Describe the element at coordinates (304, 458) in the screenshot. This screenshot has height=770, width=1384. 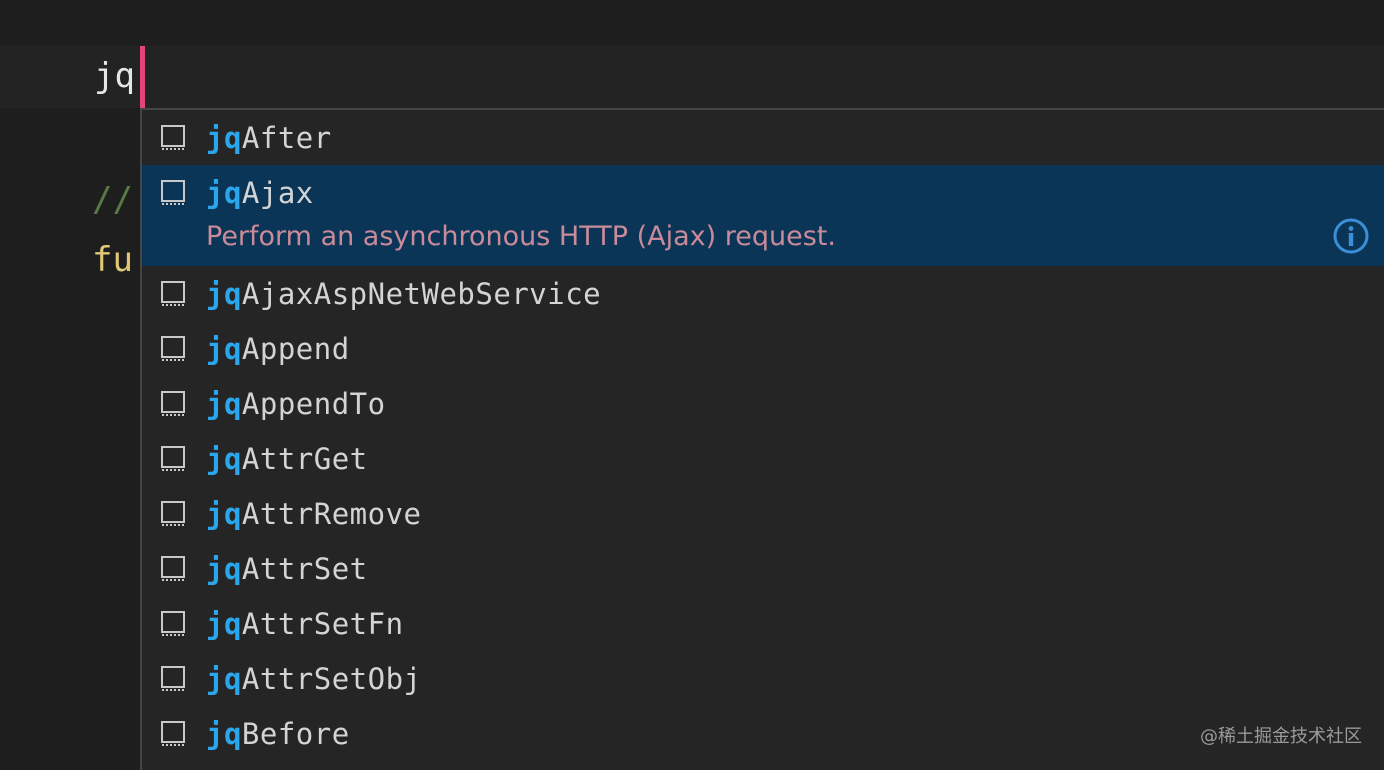
I see `suggestion-label-rest: AttrGet` at that location.